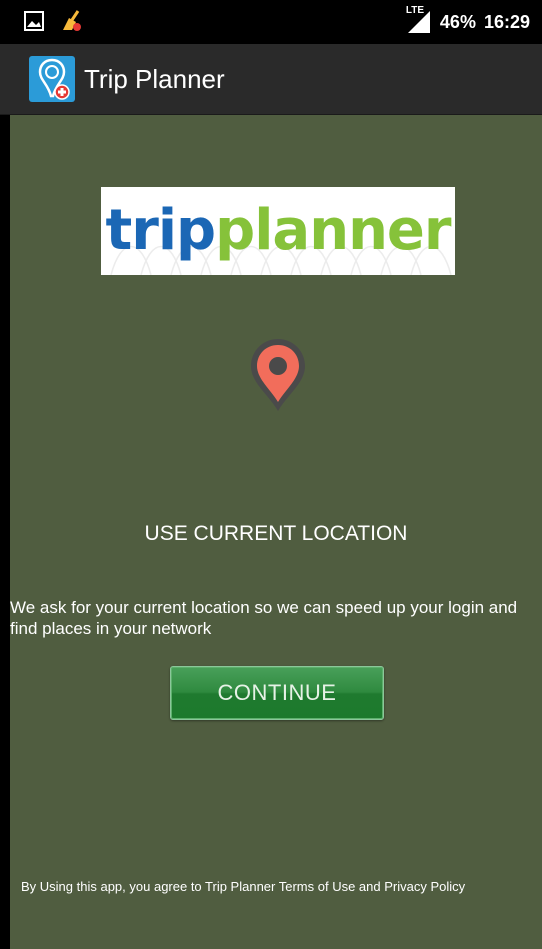 This screenshot has width=542, height=949. What do you see at coordinates (160, 230) in the screenshot?
I see `brand-wordmark-trip: trip` at bounding box center [160, 230].